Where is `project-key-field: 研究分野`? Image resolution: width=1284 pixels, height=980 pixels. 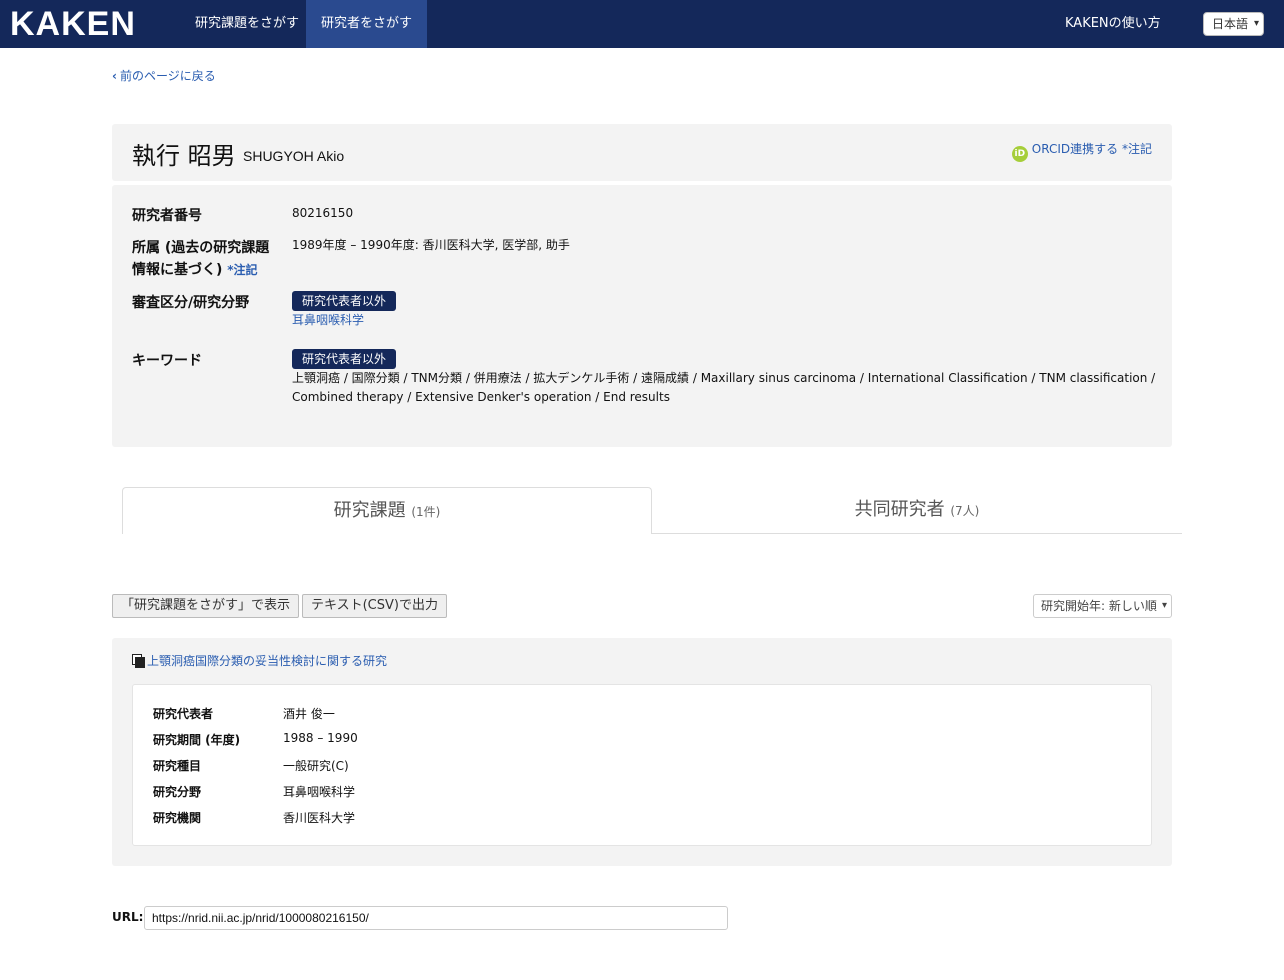
project-key-field: 研究分野 is located at coordinates (177, 792).